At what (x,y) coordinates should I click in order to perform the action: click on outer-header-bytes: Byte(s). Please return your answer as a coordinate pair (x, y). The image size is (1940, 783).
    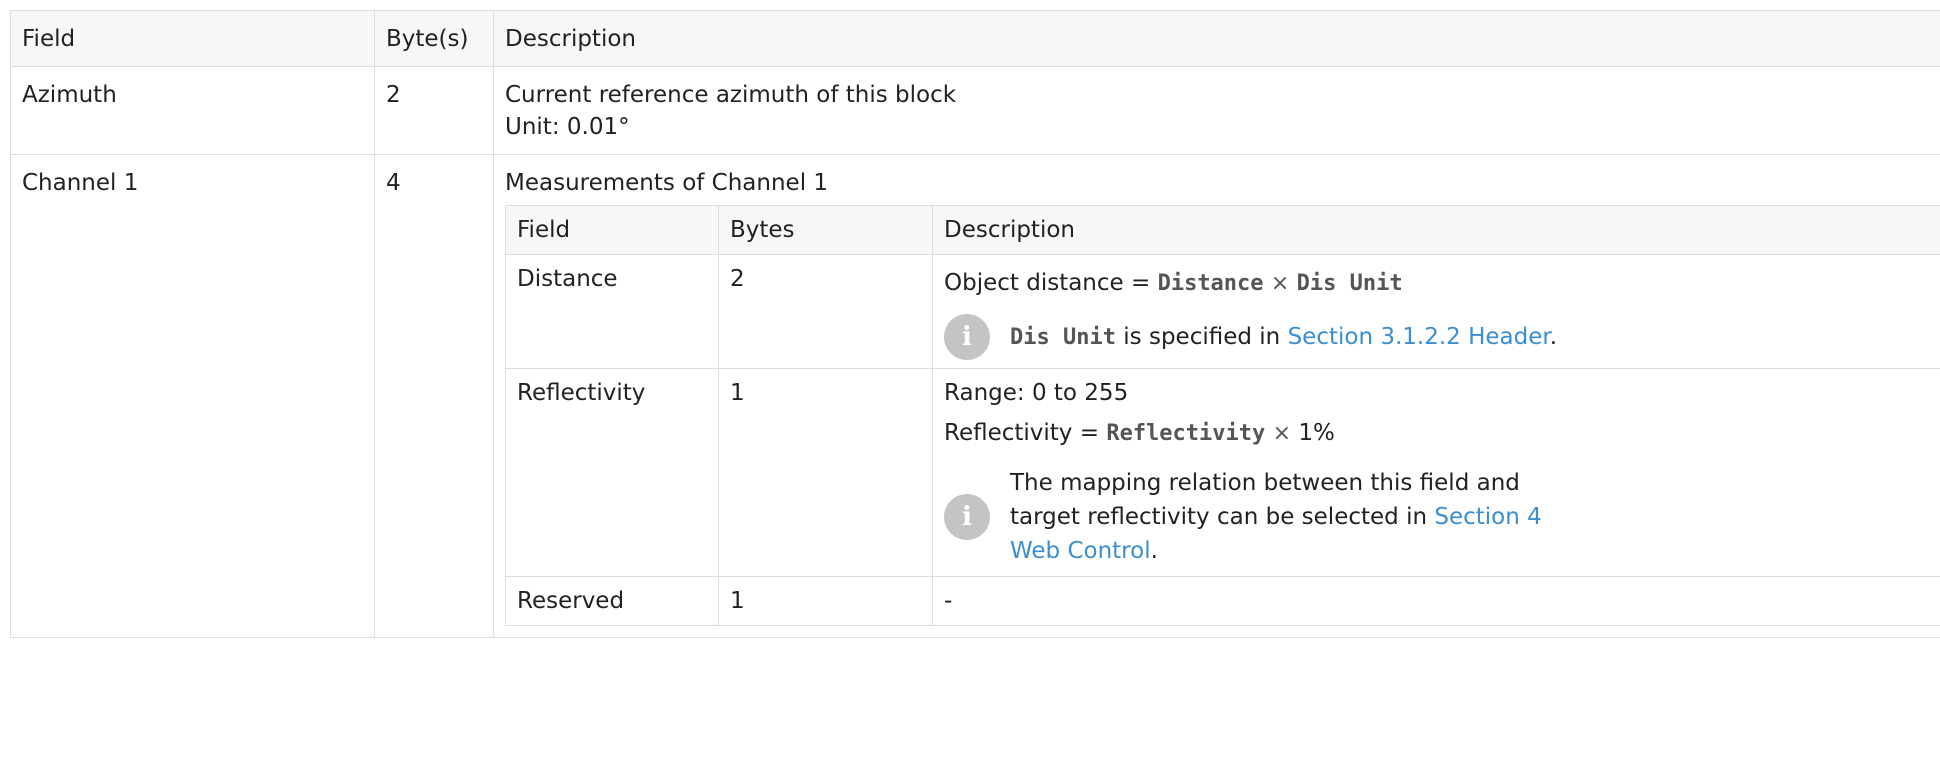
    Looking at the image, I should click on (434, 38).